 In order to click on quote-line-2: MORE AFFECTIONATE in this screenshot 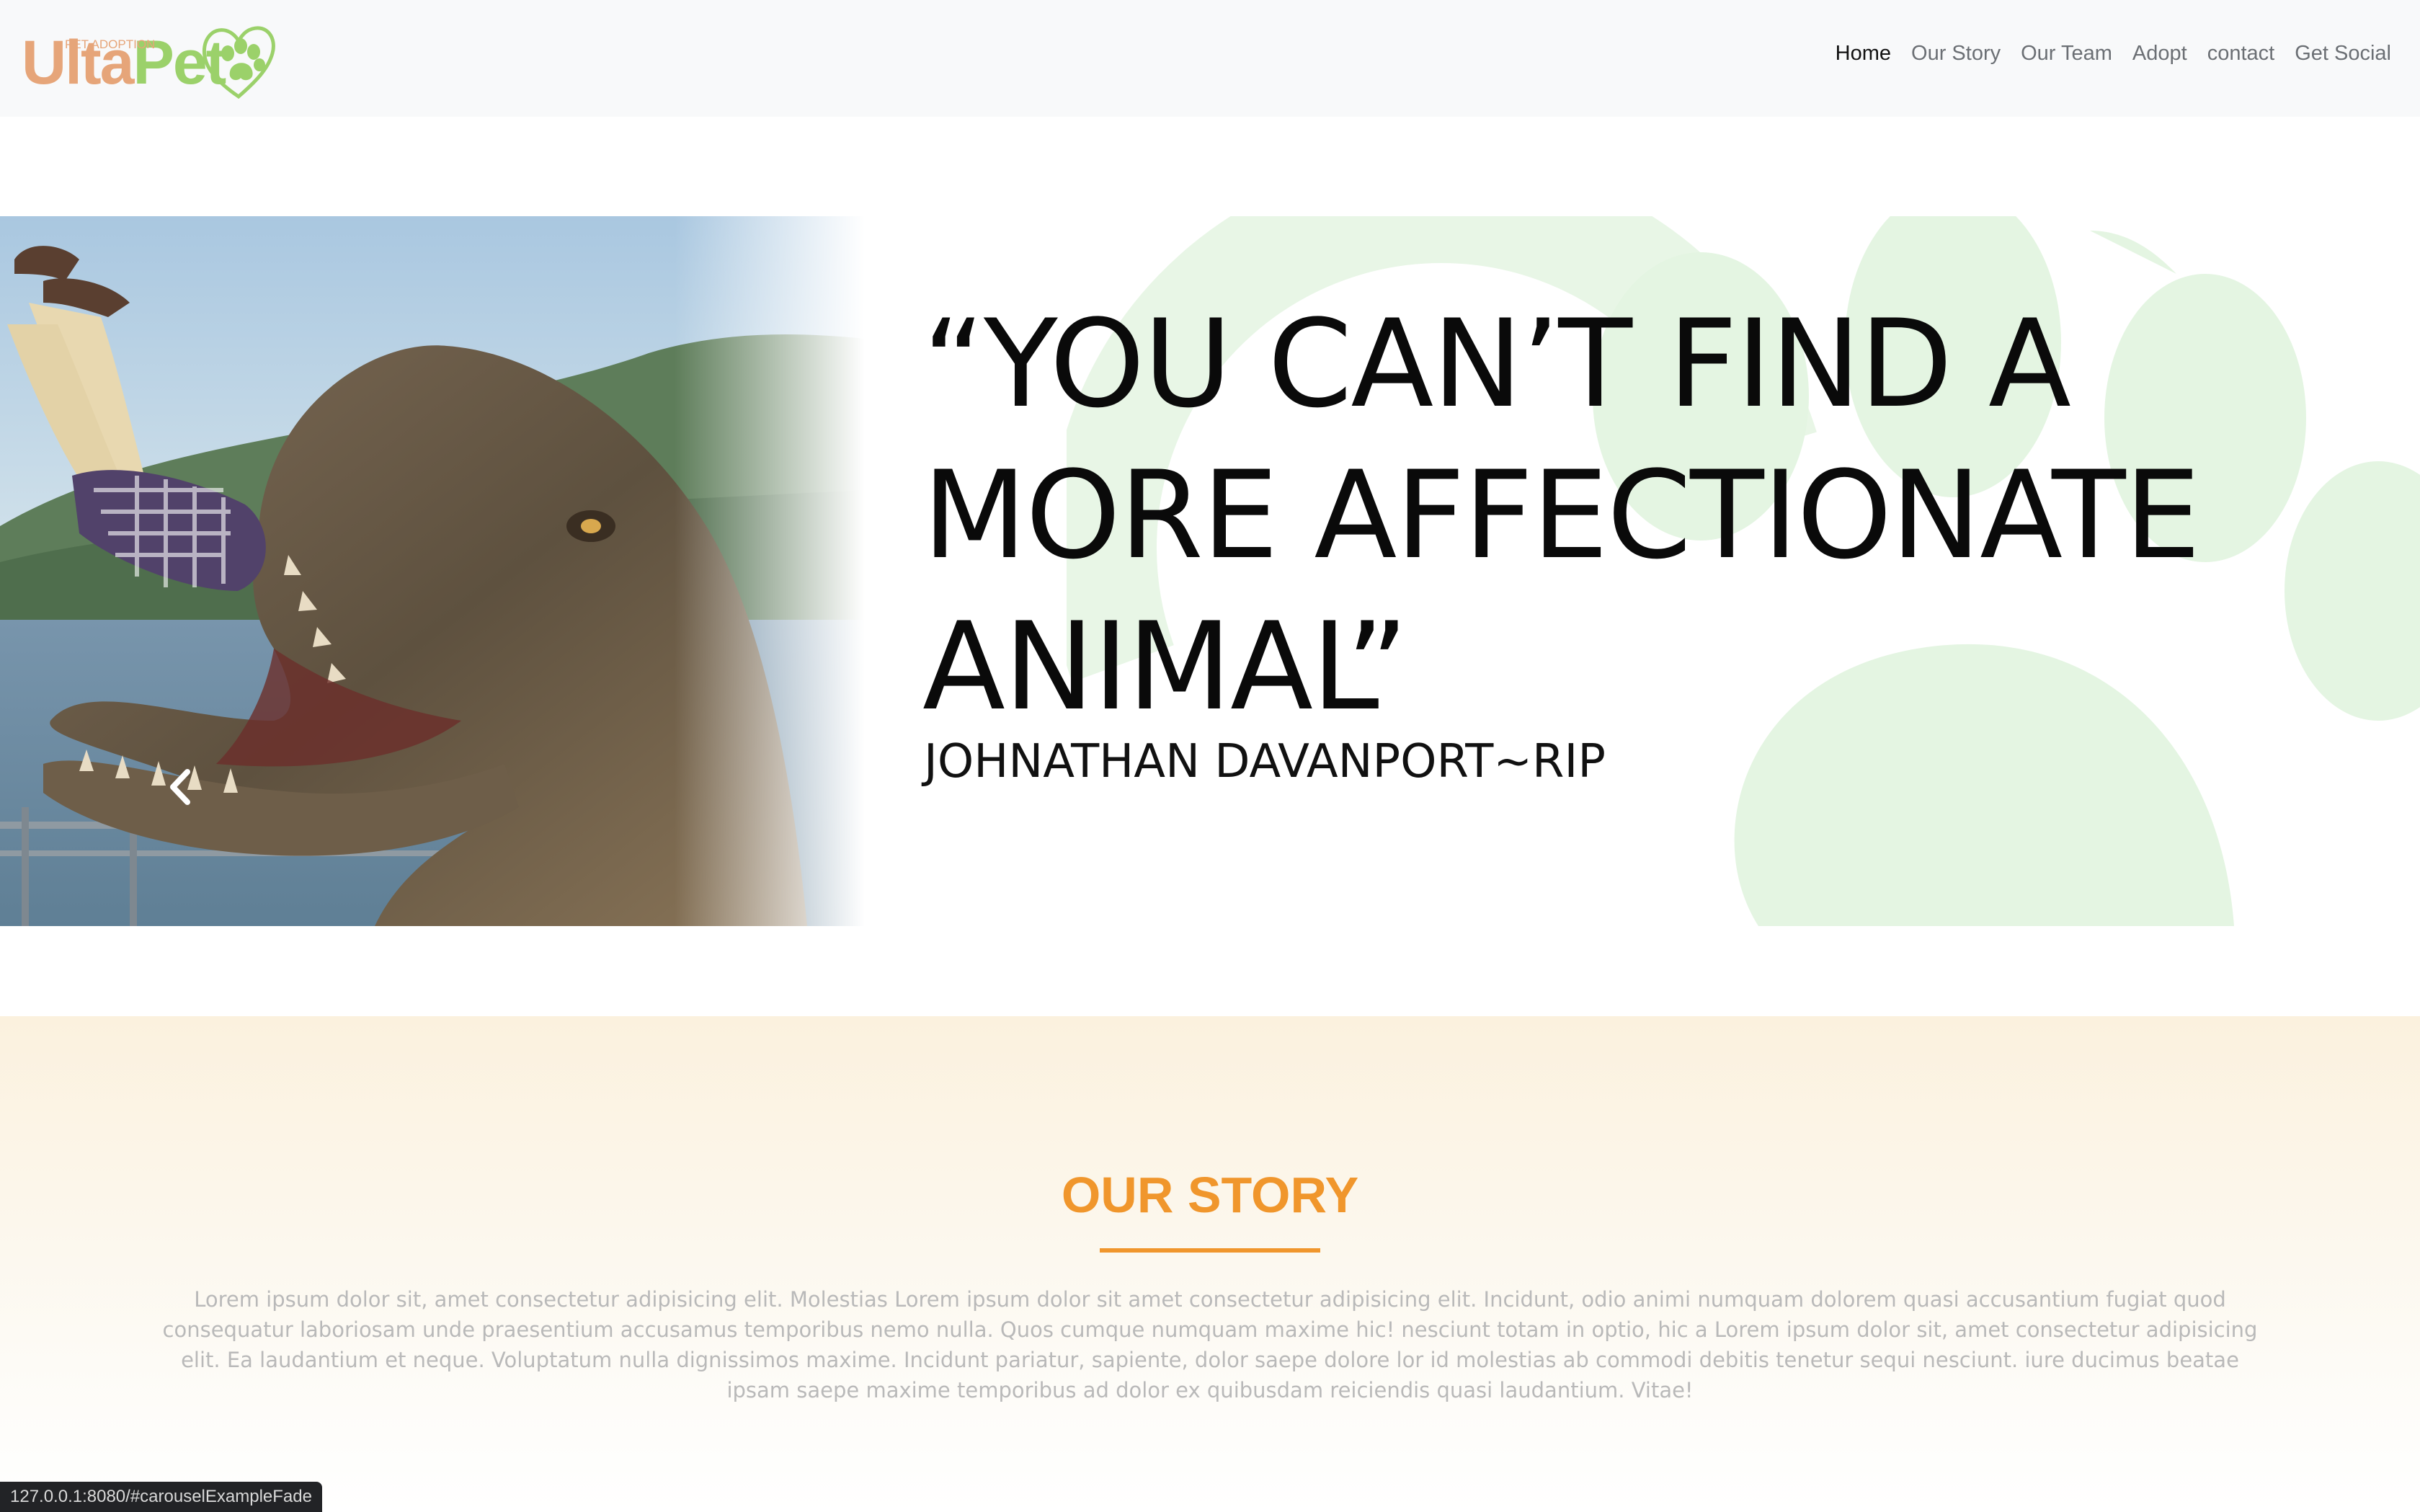, I will do `click(1561, 516)`.